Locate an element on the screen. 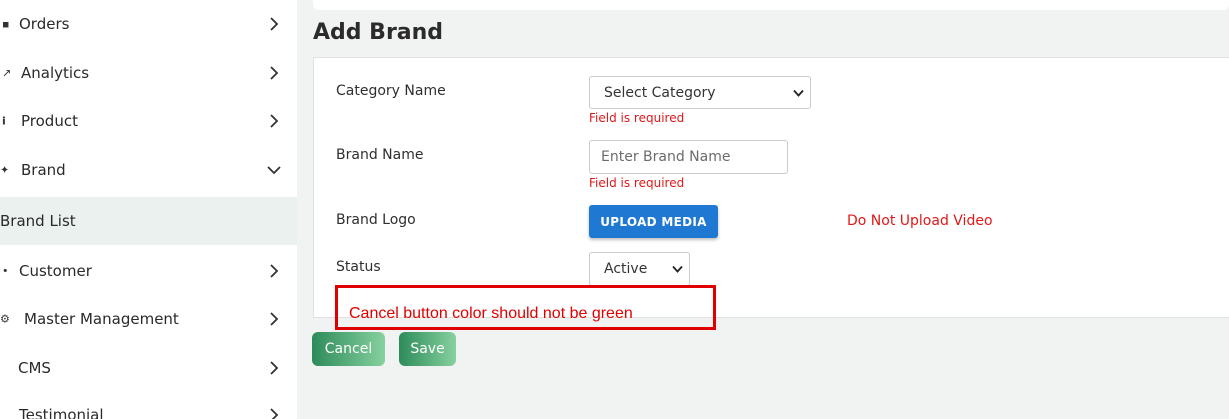  status-select: Active is located at coordinates (639, 269).